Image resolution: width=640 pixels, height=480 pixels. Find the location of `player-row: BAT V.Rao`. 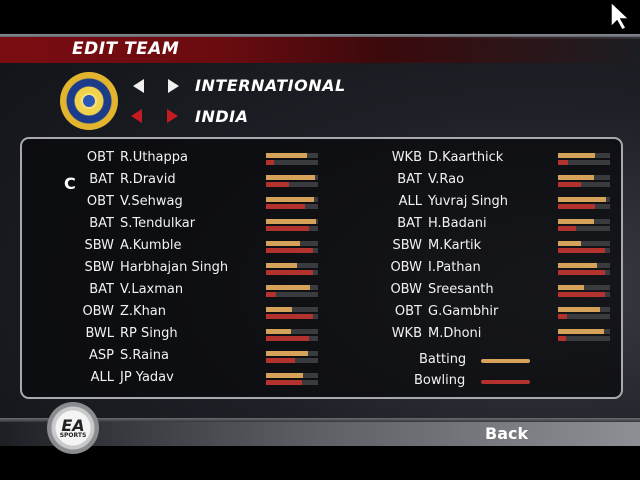

player-row: BAT V.Rao is located at coordinates (320, 183).